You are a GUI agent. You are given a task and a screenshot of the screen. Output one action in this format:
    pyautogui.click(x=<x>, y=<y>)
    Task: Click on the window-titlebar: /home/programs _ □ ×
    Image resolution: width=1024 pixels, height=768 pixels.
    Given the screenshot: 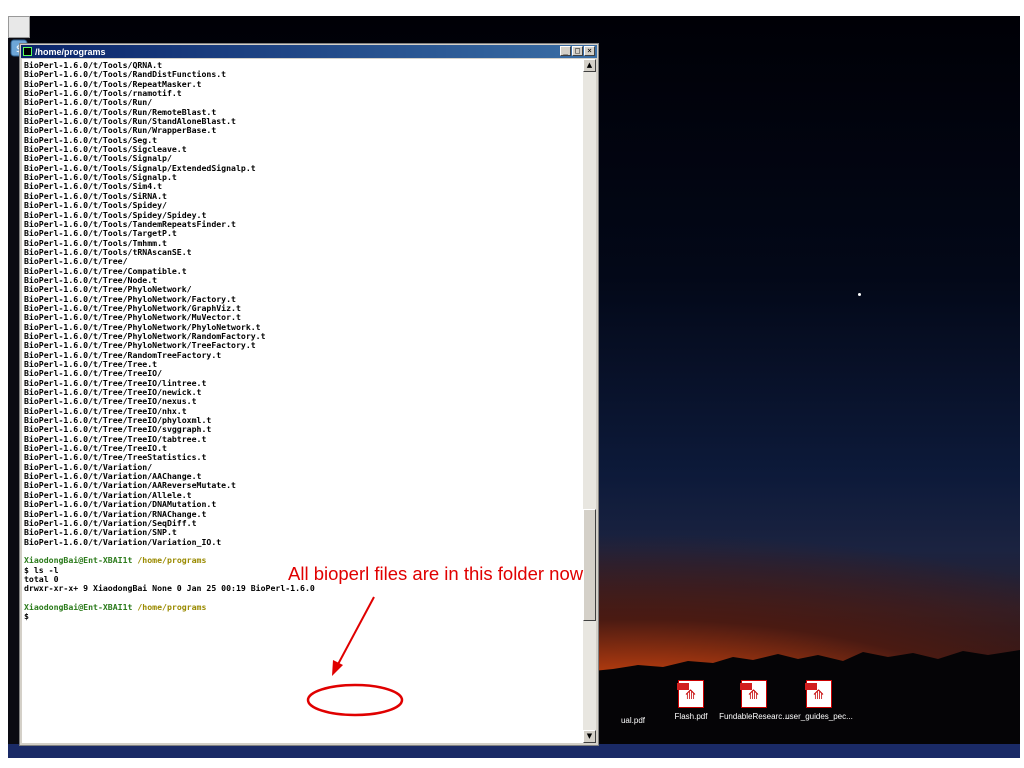 What is the action you would take?
    pyautogui.click(x=309, y=51)
    